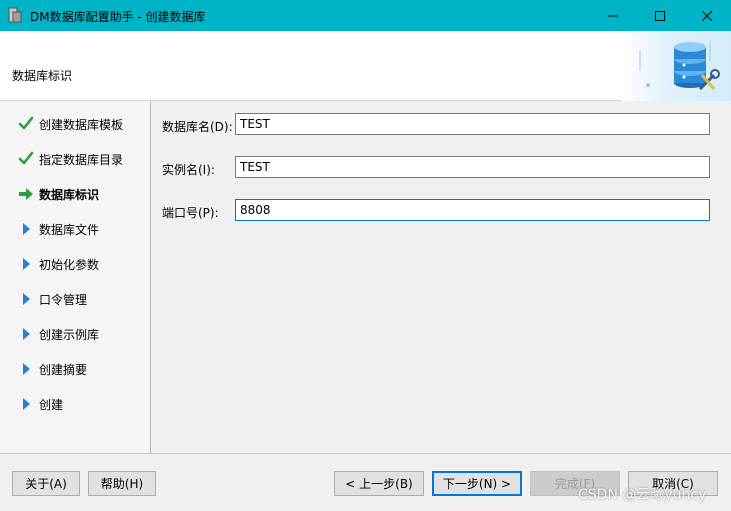  What do you see at coordinates (81, 125) in the screenshot?
I see `step-label: 创建数据库模板` at bounding box center [81, 125].